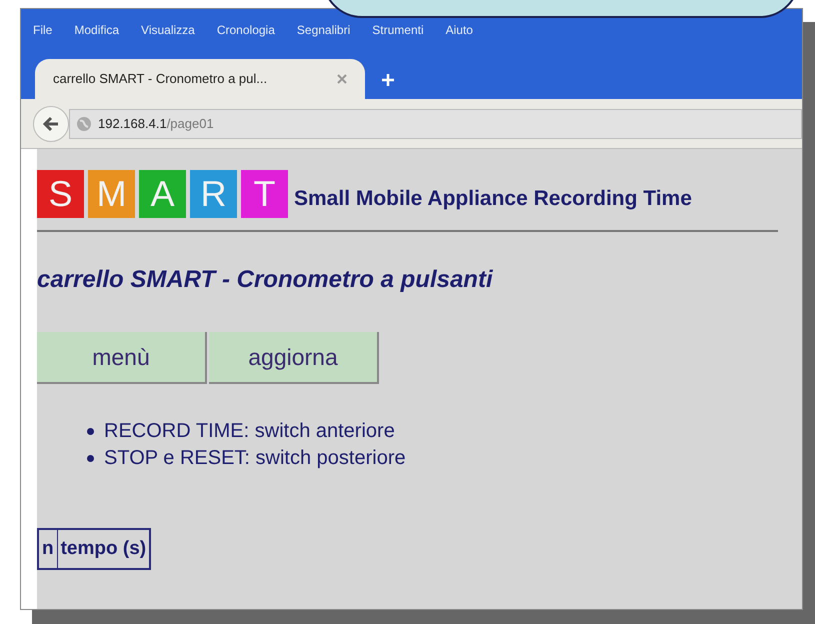 Image resolution: width=815 pixels, height=624 pixels. I want to click on url-text: 192.168.4.1/page01, so click(156, 123).